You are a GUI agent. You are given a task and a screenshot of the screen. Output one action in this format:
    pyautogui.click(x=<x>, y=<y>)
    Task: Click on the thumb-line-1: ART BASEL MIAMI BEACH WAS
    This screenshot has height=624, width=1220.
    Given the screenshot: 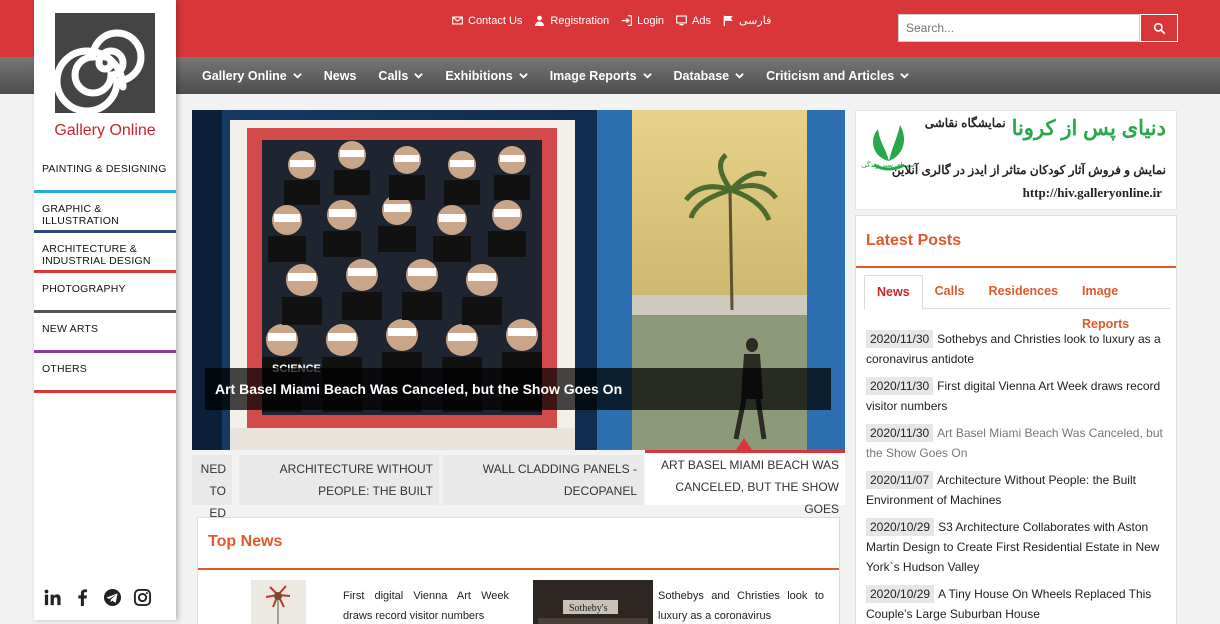 What is the action you would take?
    pyautogui.click(x=749, y=465)
    